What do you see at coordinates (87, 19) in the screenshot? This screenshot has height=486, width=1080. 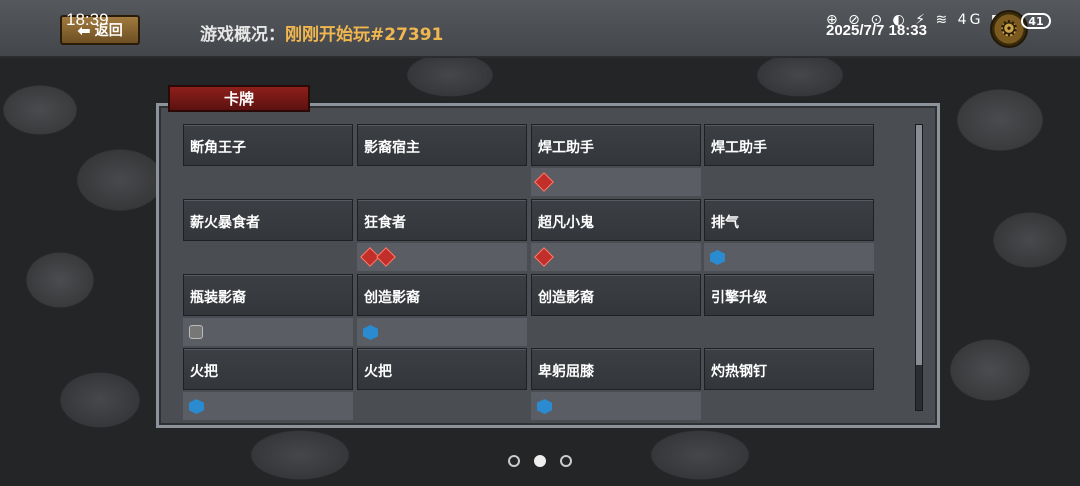 I see `status-time: 18:39` at bounding box center [87, 19].